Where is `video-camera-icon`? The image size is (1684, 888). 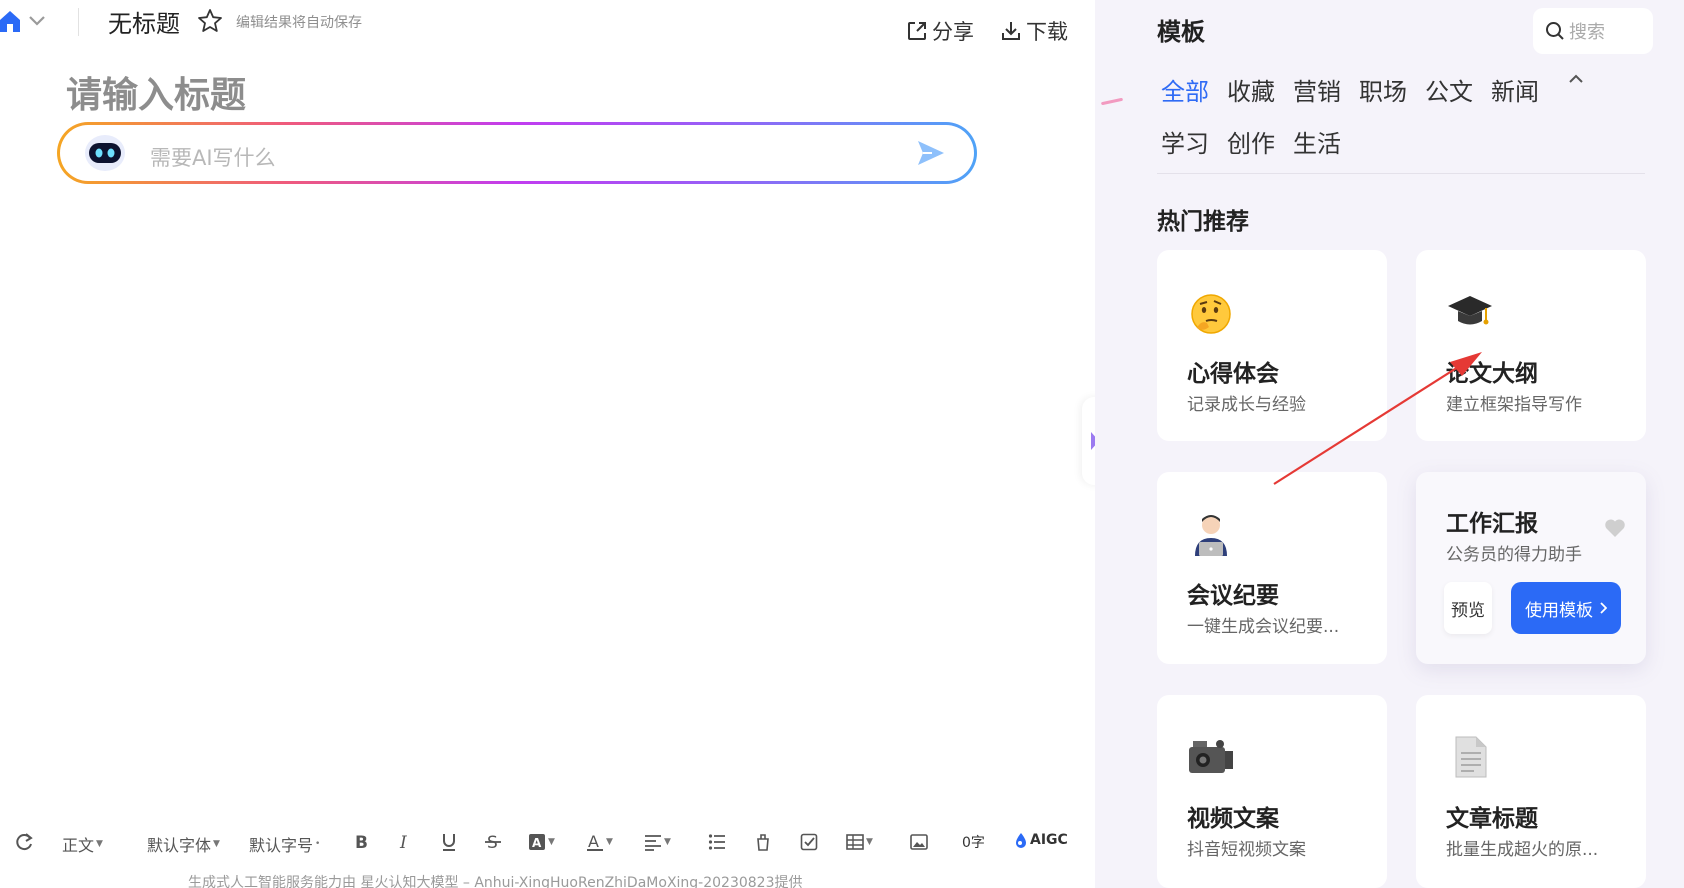
video-camera-icon is located at coordinates (1211, 756).